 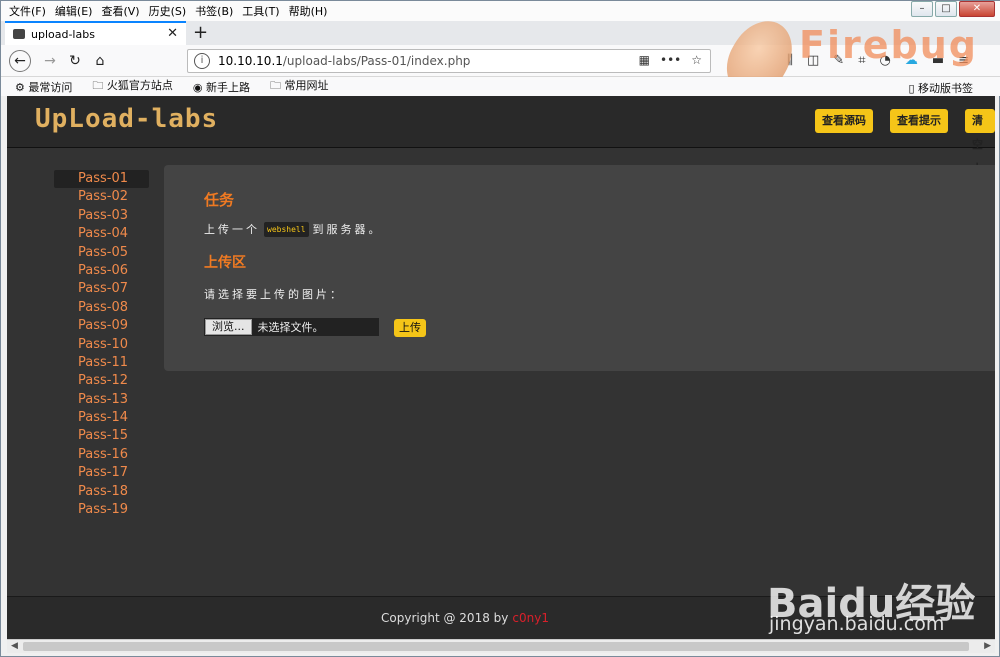 I want to click on scrollbar-thumb, so click(x=496, y=646).